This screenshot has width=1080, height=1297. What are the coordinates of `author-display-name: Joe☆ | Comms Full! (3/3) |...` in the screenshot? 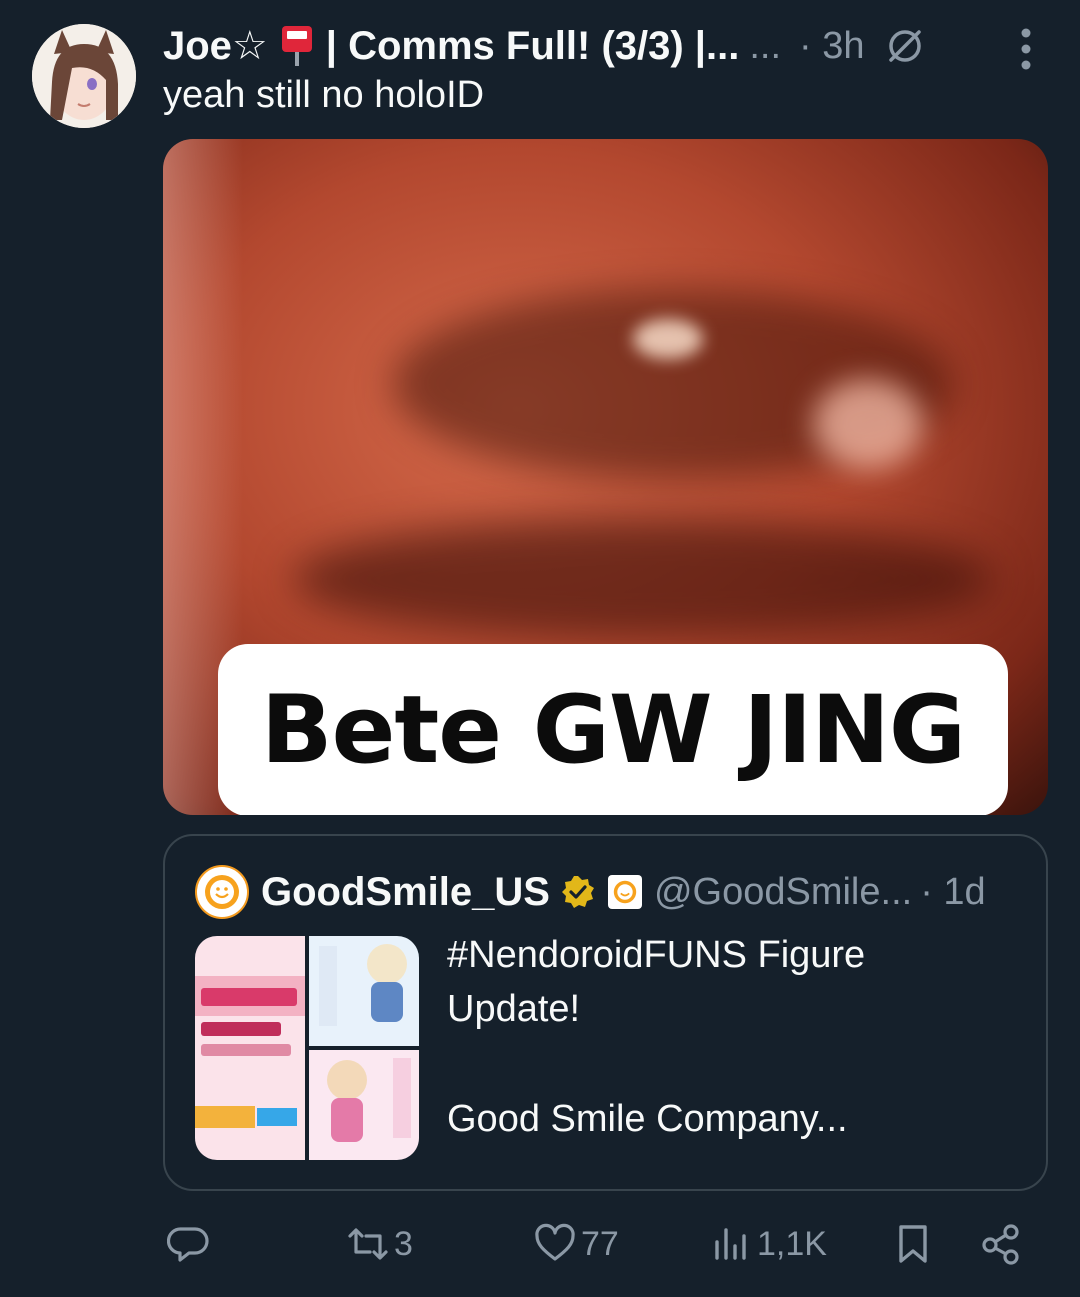 It's located at (451, 46).